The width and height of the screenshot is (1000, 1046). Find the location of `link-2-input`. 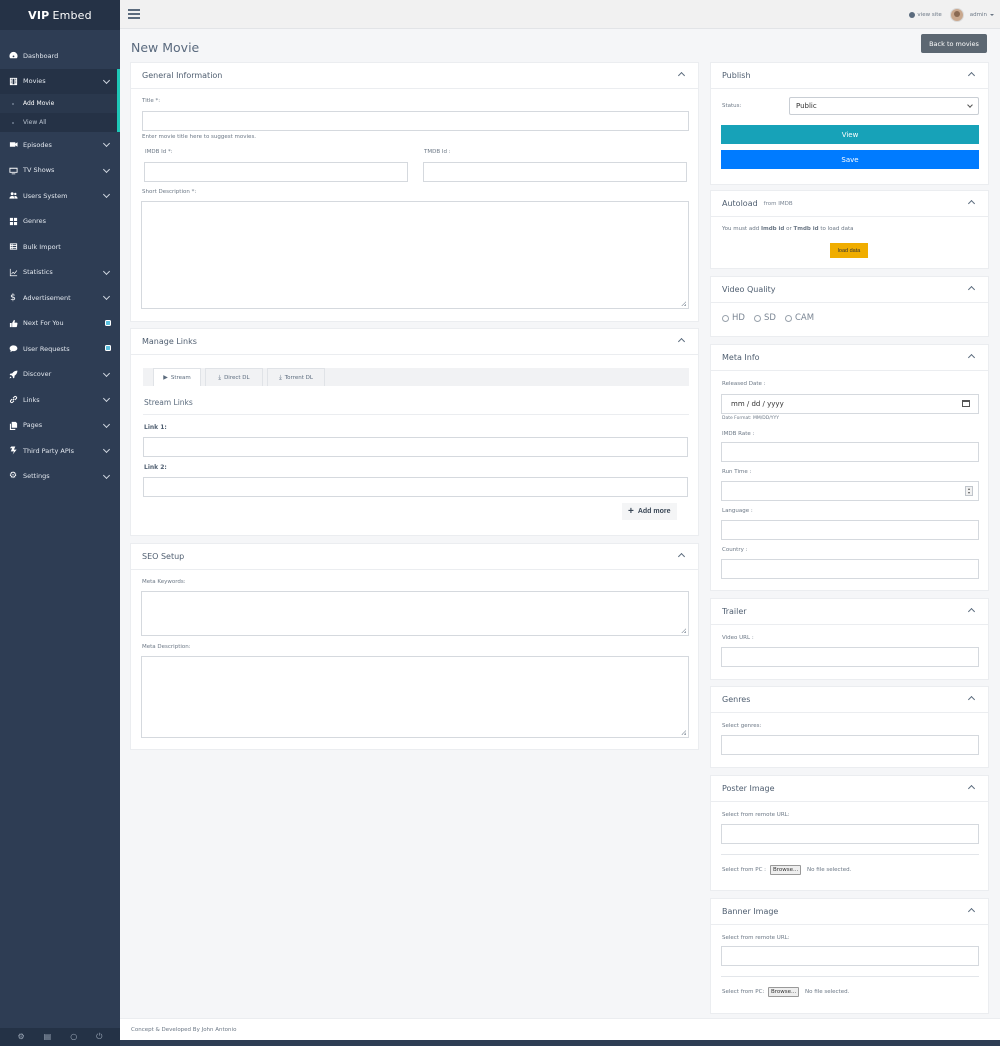

link-2-input is located at coordinates (415, 487).